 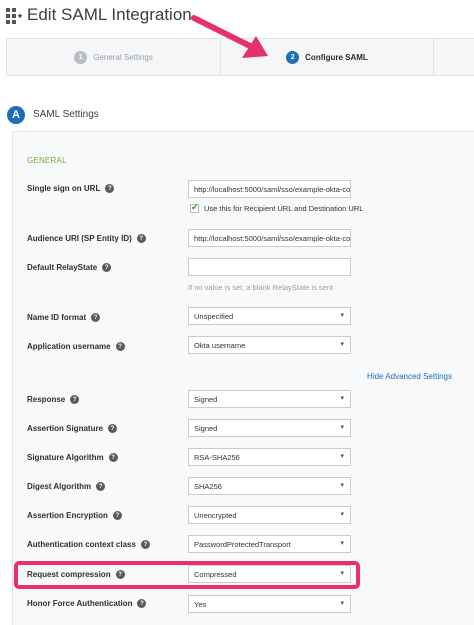 I want to click on response-value: Signed, so click(x=206, y=399).